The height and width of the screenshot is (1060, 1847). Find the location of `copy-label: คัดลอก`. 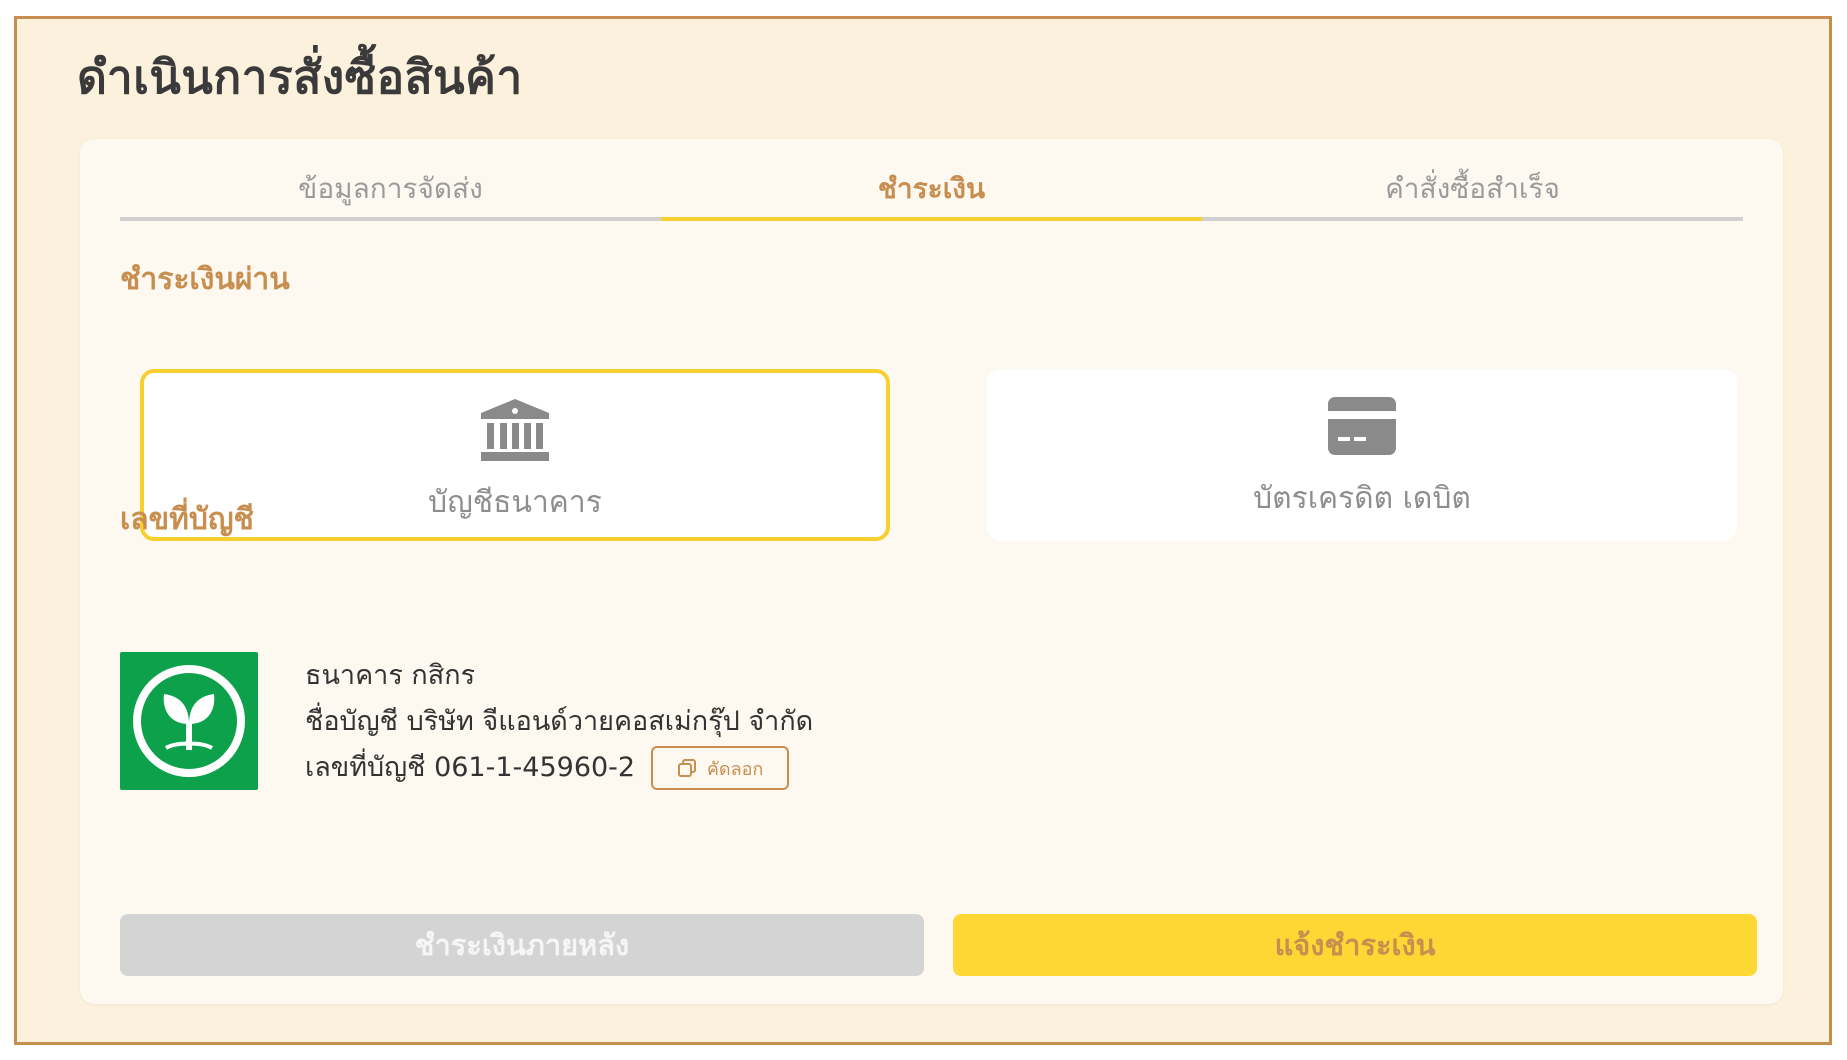

copy-label: คัดลอก is located at coordinates (735, 768).